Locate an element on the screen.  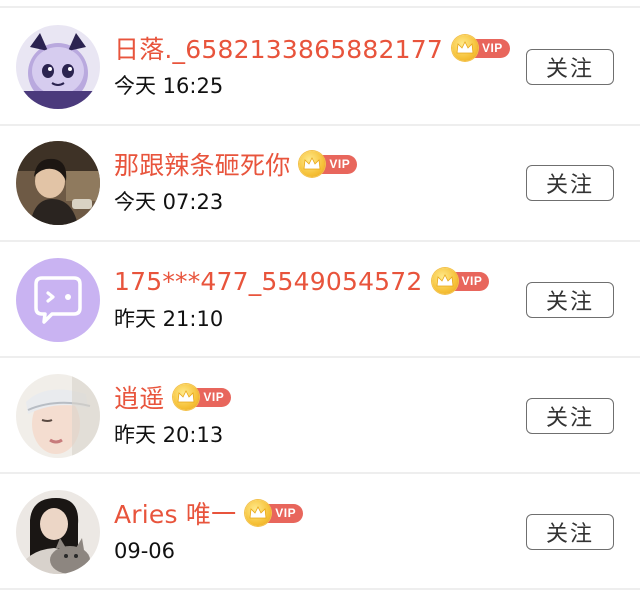
name-line: 175***477_5549054572 VIP is located at coordinates (302, 281).